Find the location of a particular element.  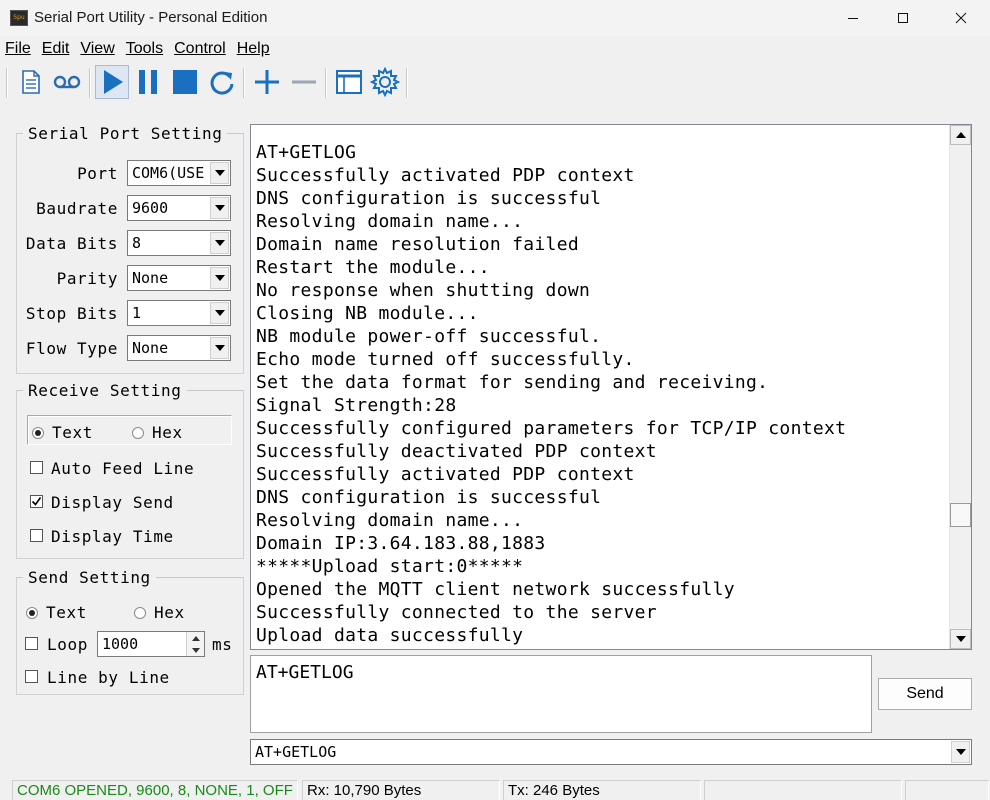

data-bits-label: Data Bits is located at coordinates (71, 243).